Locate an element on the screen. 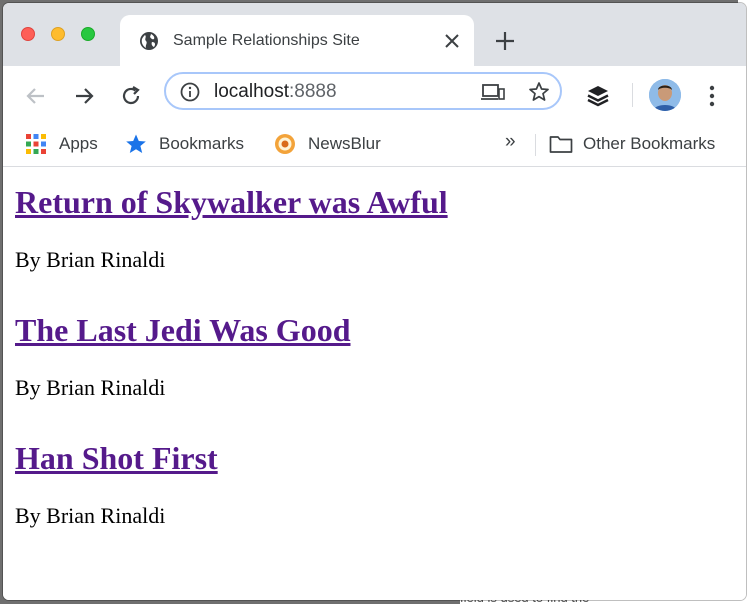 The width and height of the screenshot is (750, 604). profile-avatar is located at coordinates (665, 95).